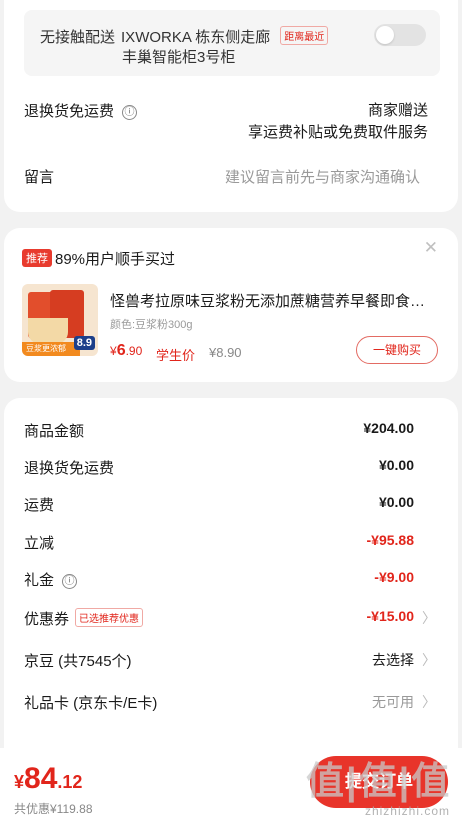  What do you see at coordinates (78, 661) in the screenshot?
I see `amount-label: 京豆 (共7545个)` at bounding box center [78, 661].